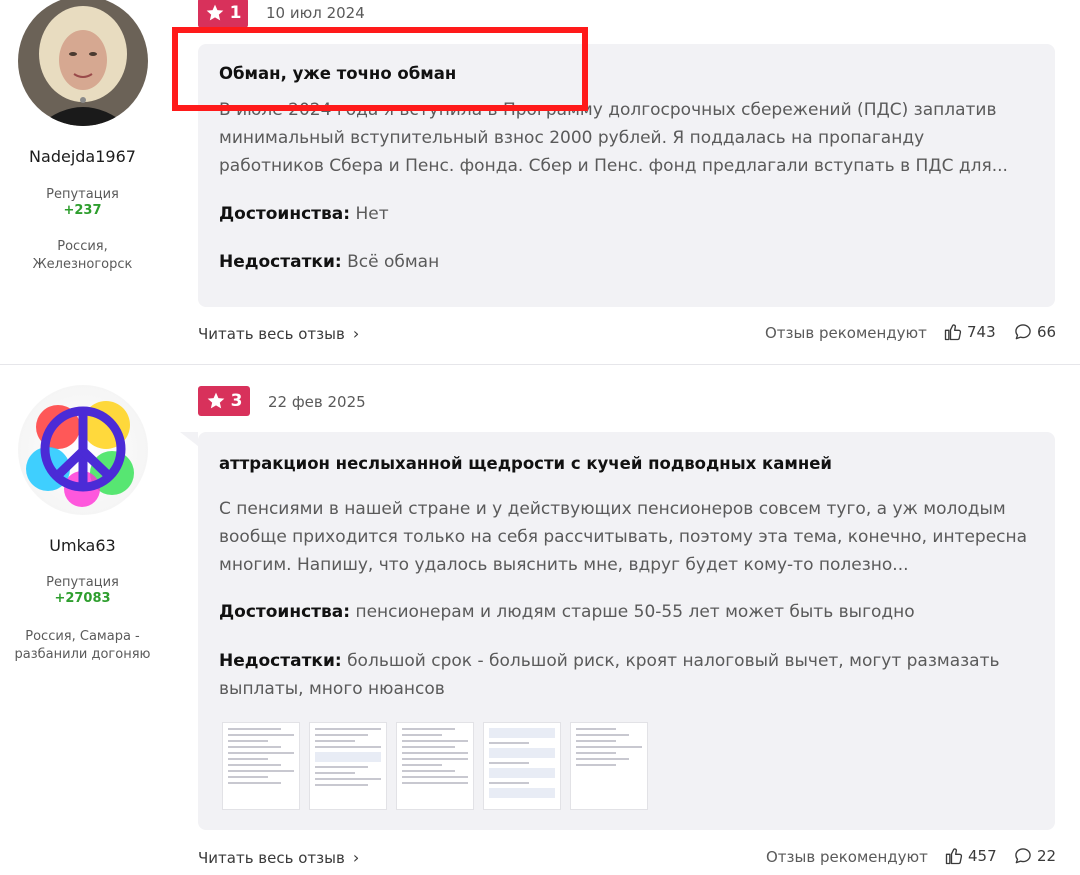 The width and height of the screenshot is (1080, 875). I want to click on likes-count: 743, so click(981, 332).